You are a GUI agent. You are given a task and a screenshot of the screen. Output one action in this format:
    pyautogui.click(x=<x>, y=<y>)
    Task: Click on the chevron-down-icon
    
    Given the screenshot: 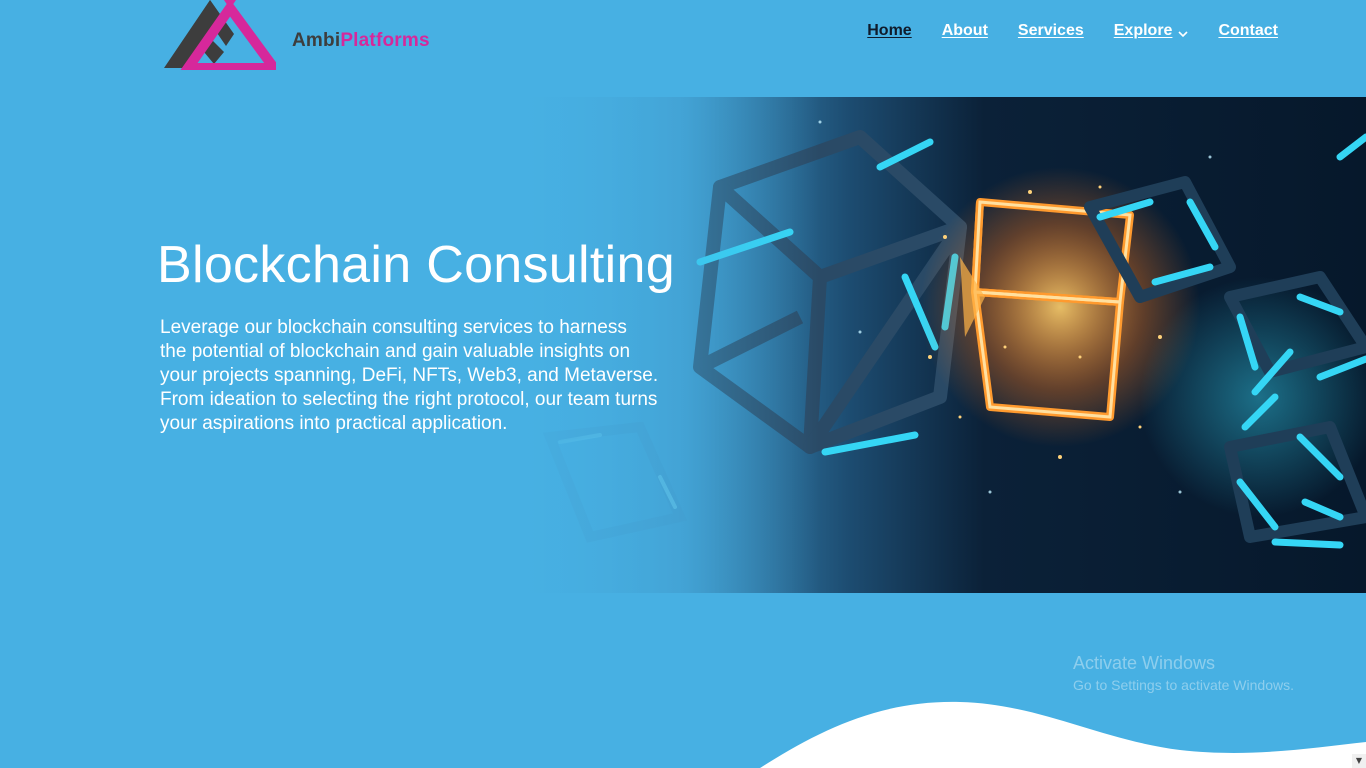 What is the action you would take?
    pyautogui.click(x=1183, y=34)
    